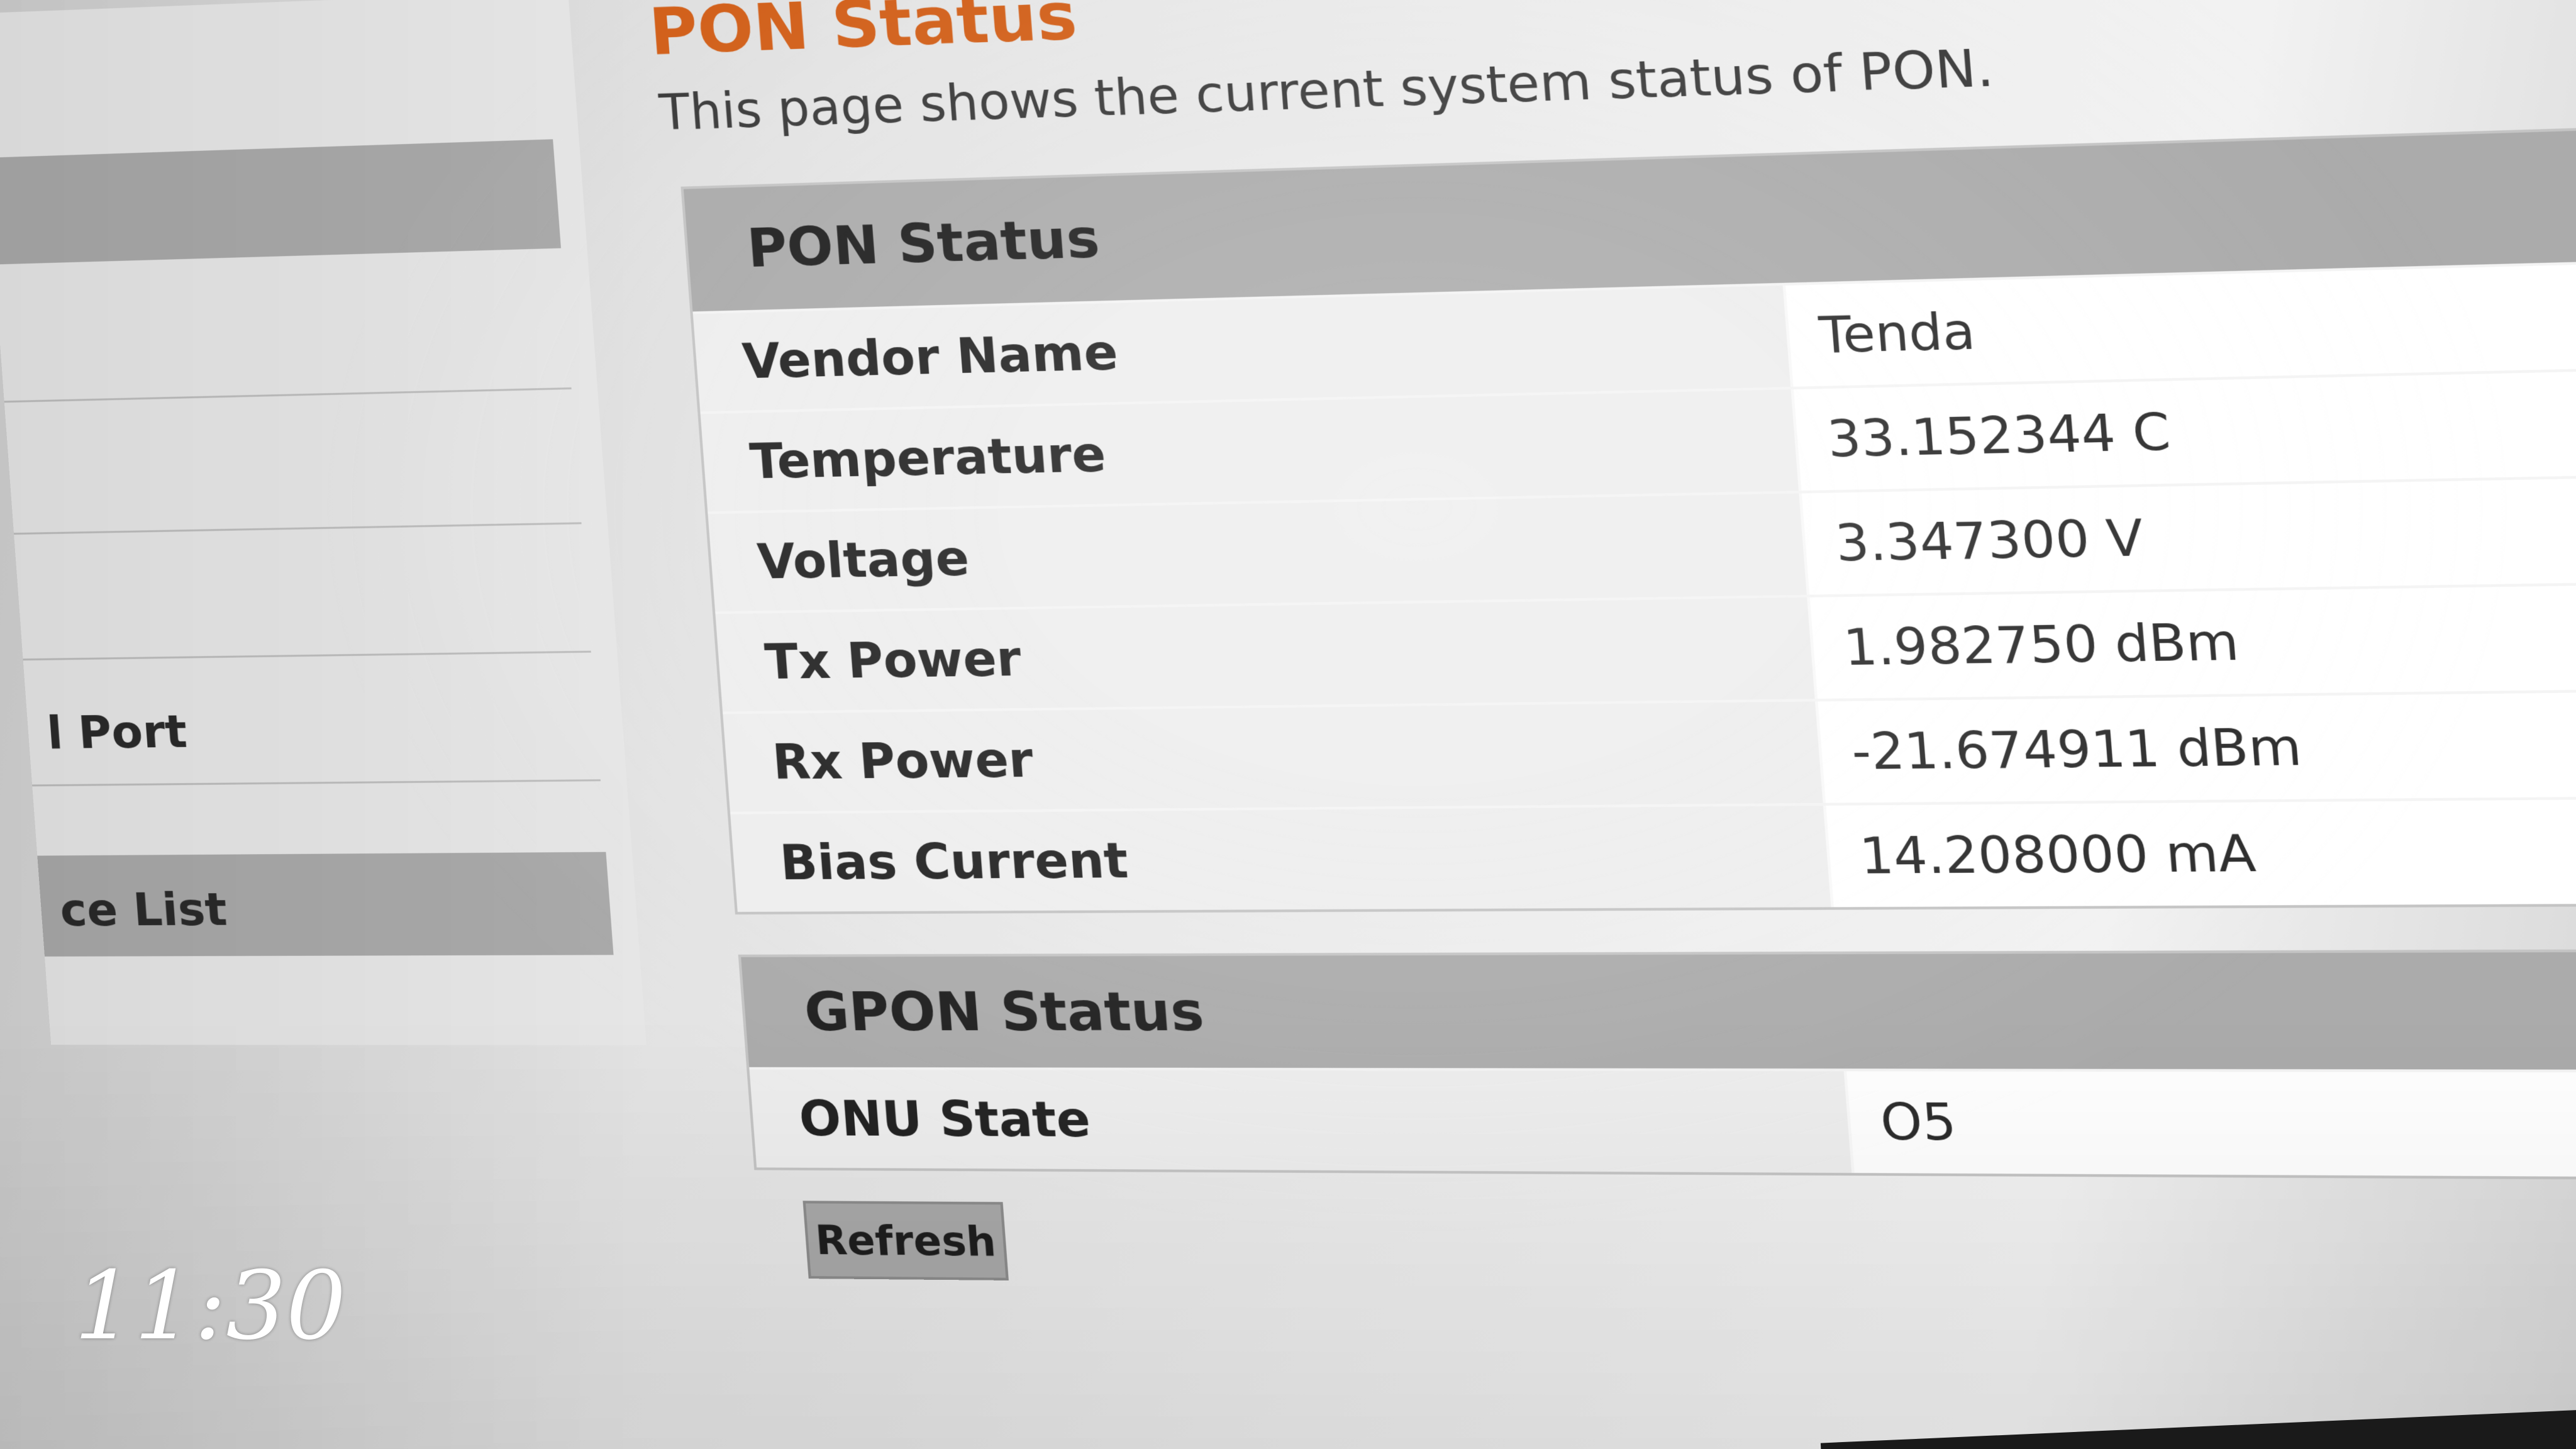 The width and height of the screenshot is (2576, 1449). I want to click on gpon-status-header: GPON Status, so click(1658, 1010).